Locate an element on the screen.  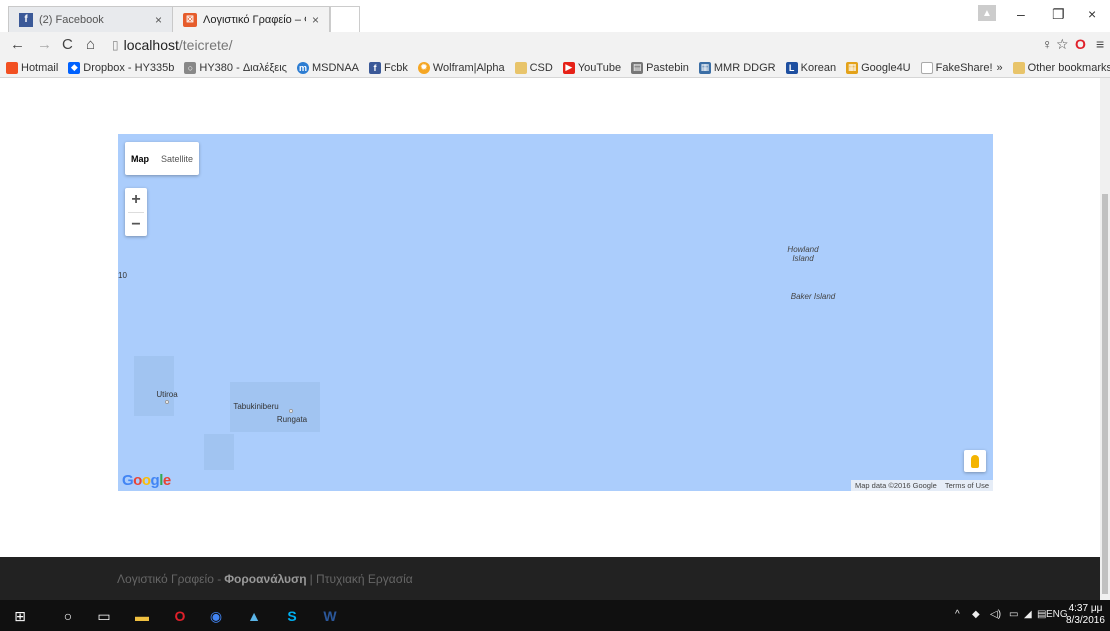
key-icon: ♀ is located at coordinates (1047, 44).